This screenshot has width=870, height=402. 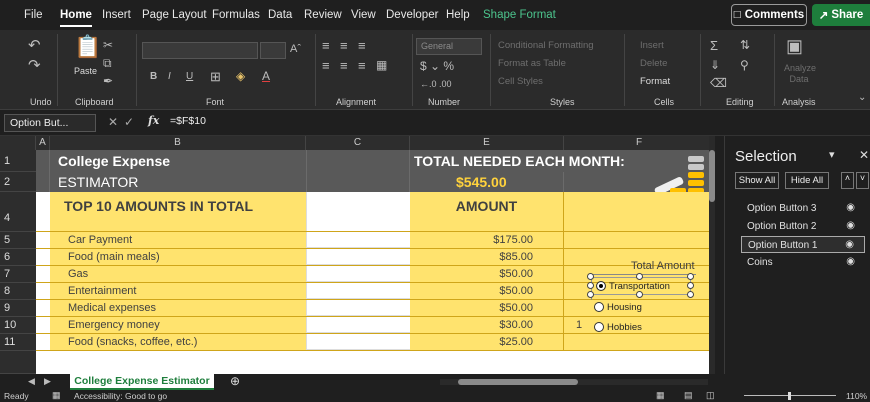 I want to click on page-layout-view-icon: ▤, so click(x=688, y=395).